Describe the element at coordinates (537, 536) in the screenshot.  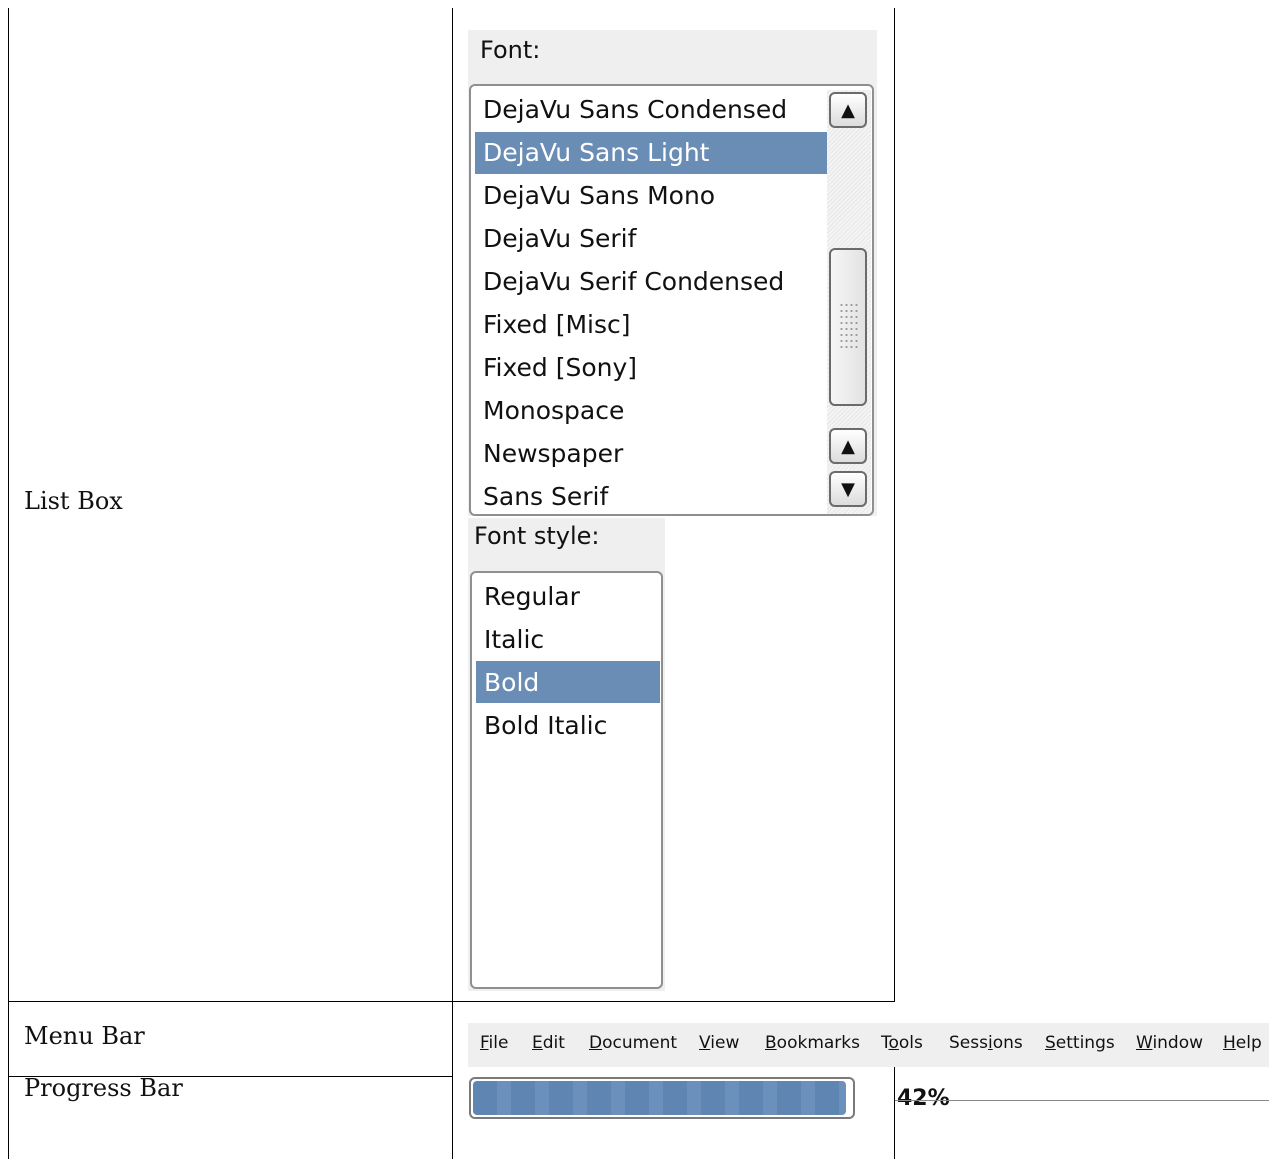
I see `font-style-label: Font style:` at that location.